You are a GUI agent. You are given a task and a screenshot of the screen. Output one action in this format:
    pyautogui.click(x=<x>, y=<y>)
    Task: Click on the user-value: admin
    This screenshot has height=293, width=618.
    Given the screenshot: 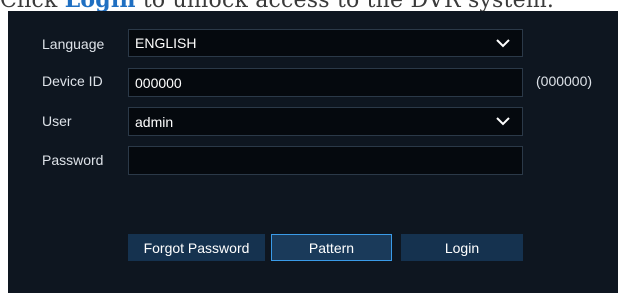 What is the action you would take?
    pyautogui.click(x=154, y=121)
    